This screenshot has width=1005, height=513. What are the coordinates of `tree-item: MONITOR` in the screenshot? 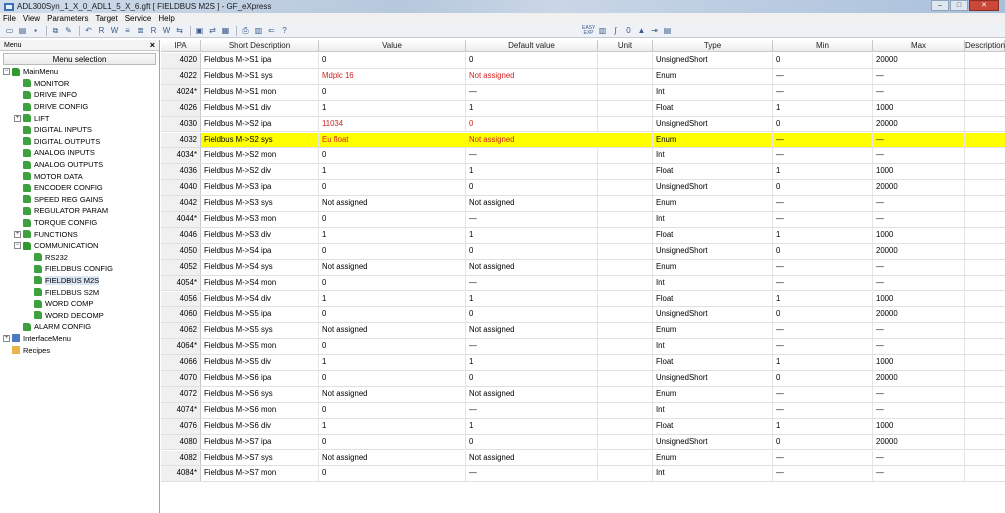 It's located at (79, 84).